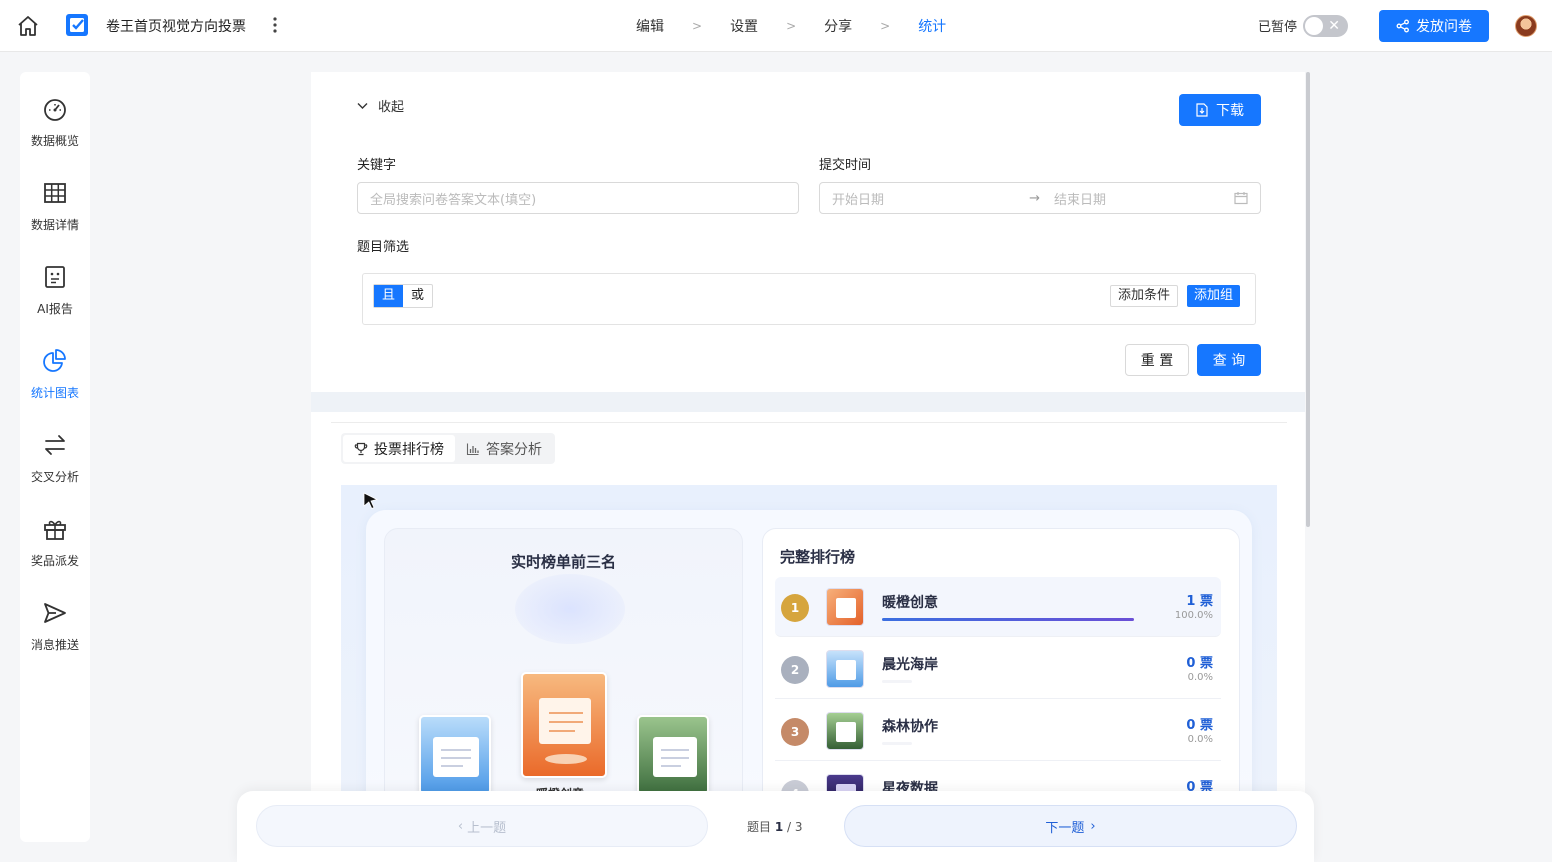 The width and height of the screenshot is (1552, 862). I want to click on dashboard-gauge-icon, so click(55, 110).